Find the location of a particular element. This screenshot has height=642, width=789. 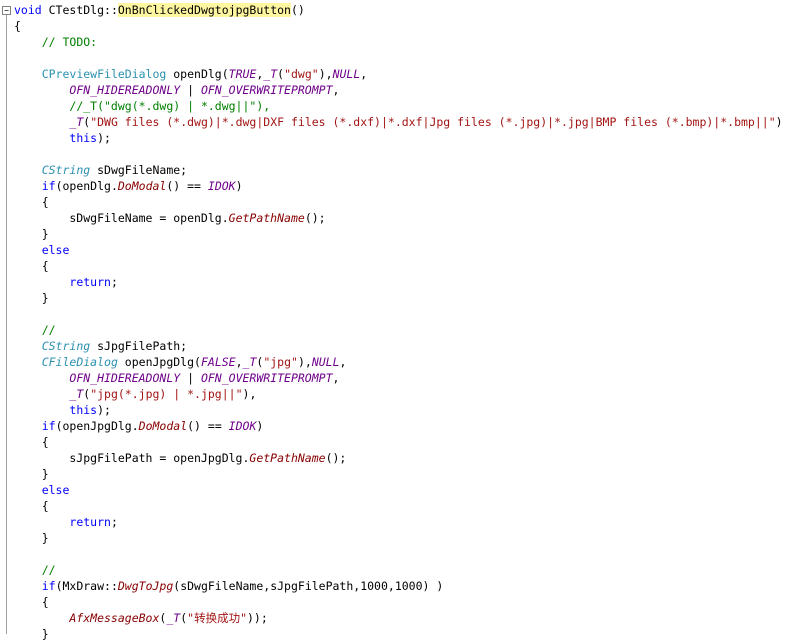

code-token: sJpgFilePath = openJpgDlg. is located at coordinates (132, 458).